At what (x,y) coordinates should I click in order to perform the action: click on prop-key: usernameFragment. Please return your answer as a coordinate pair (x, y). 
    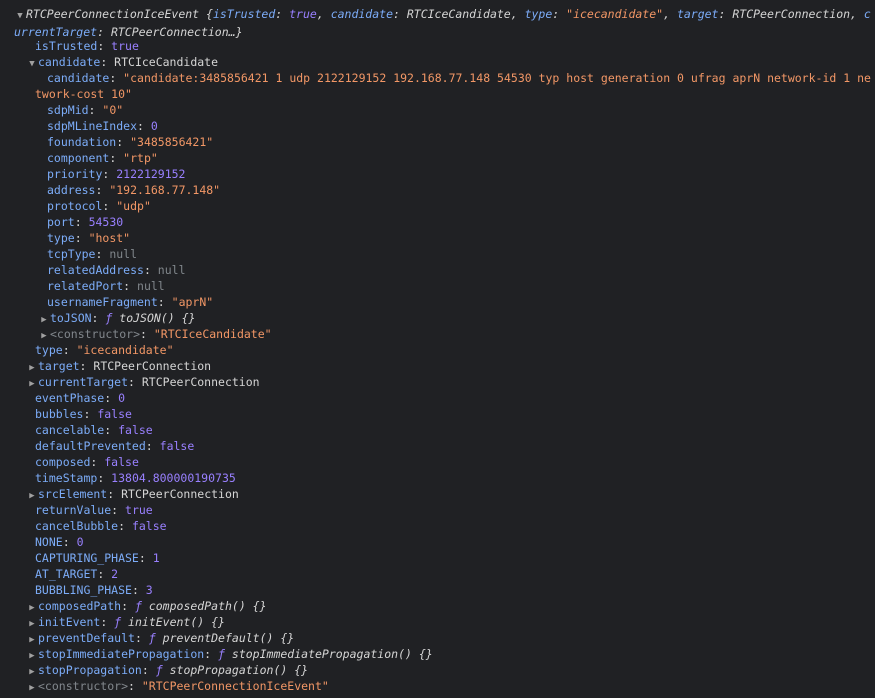
    Looking at the image, I should click on (102, 302).